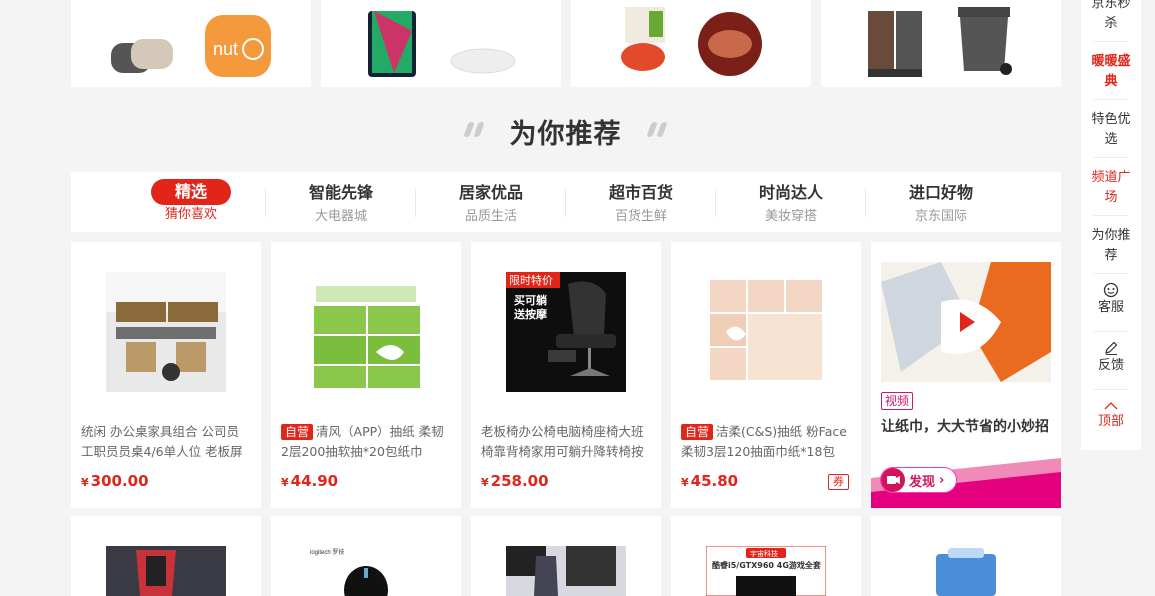 Image resolution: width=1155 pixels, height=596 pixels. What do you see at coordinates (985, 41) in the screenshot?
I see `wheelie-bin-image` at bounding box center [985, 41].